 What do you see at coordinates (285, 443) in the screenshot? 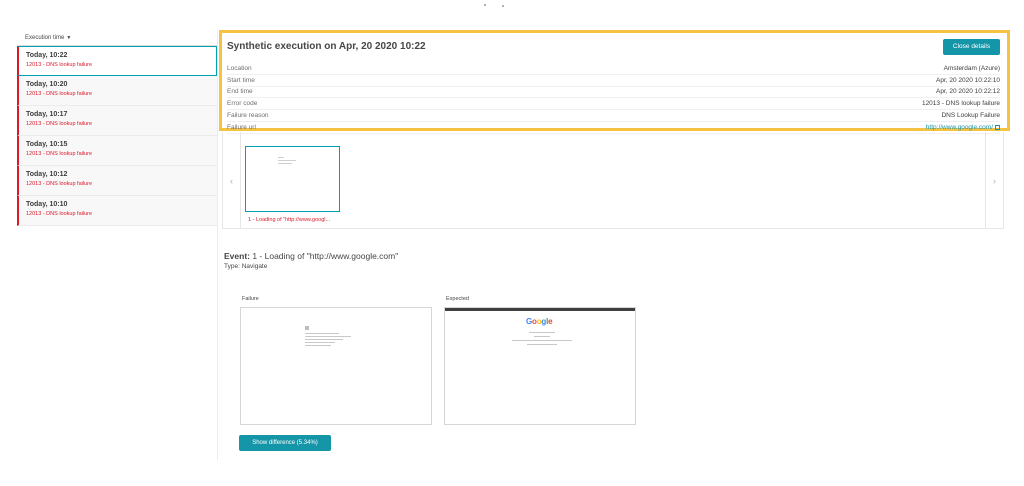
I see `show-difference-button: Show difference (5.34%)` at bounding box center [285, 443].